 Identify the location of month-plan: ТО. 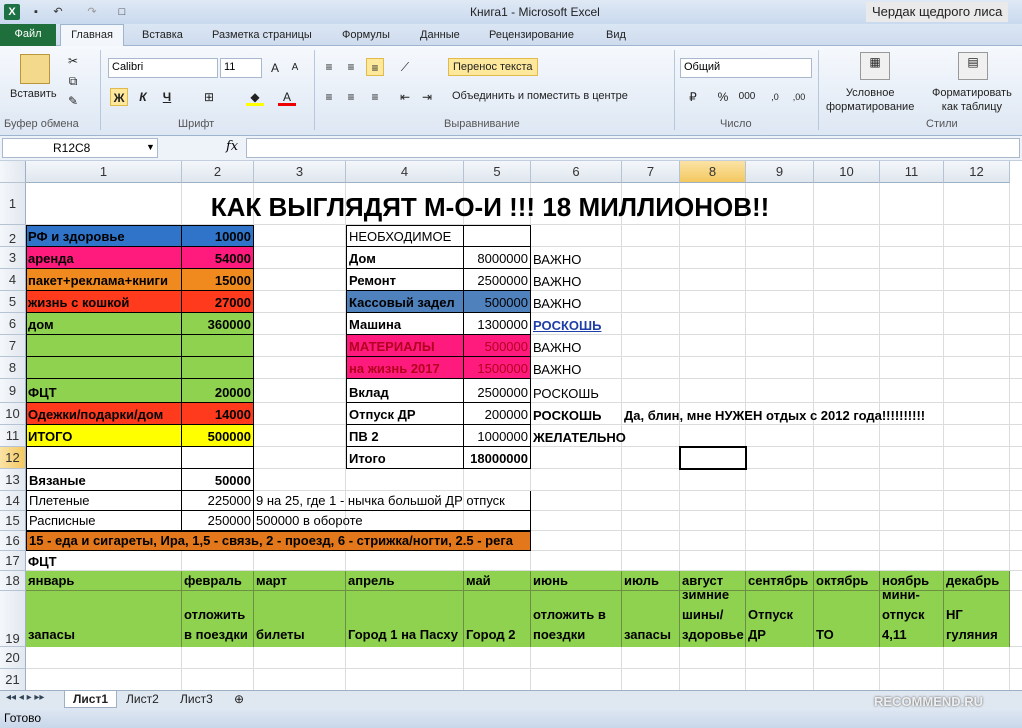
(847, 619).